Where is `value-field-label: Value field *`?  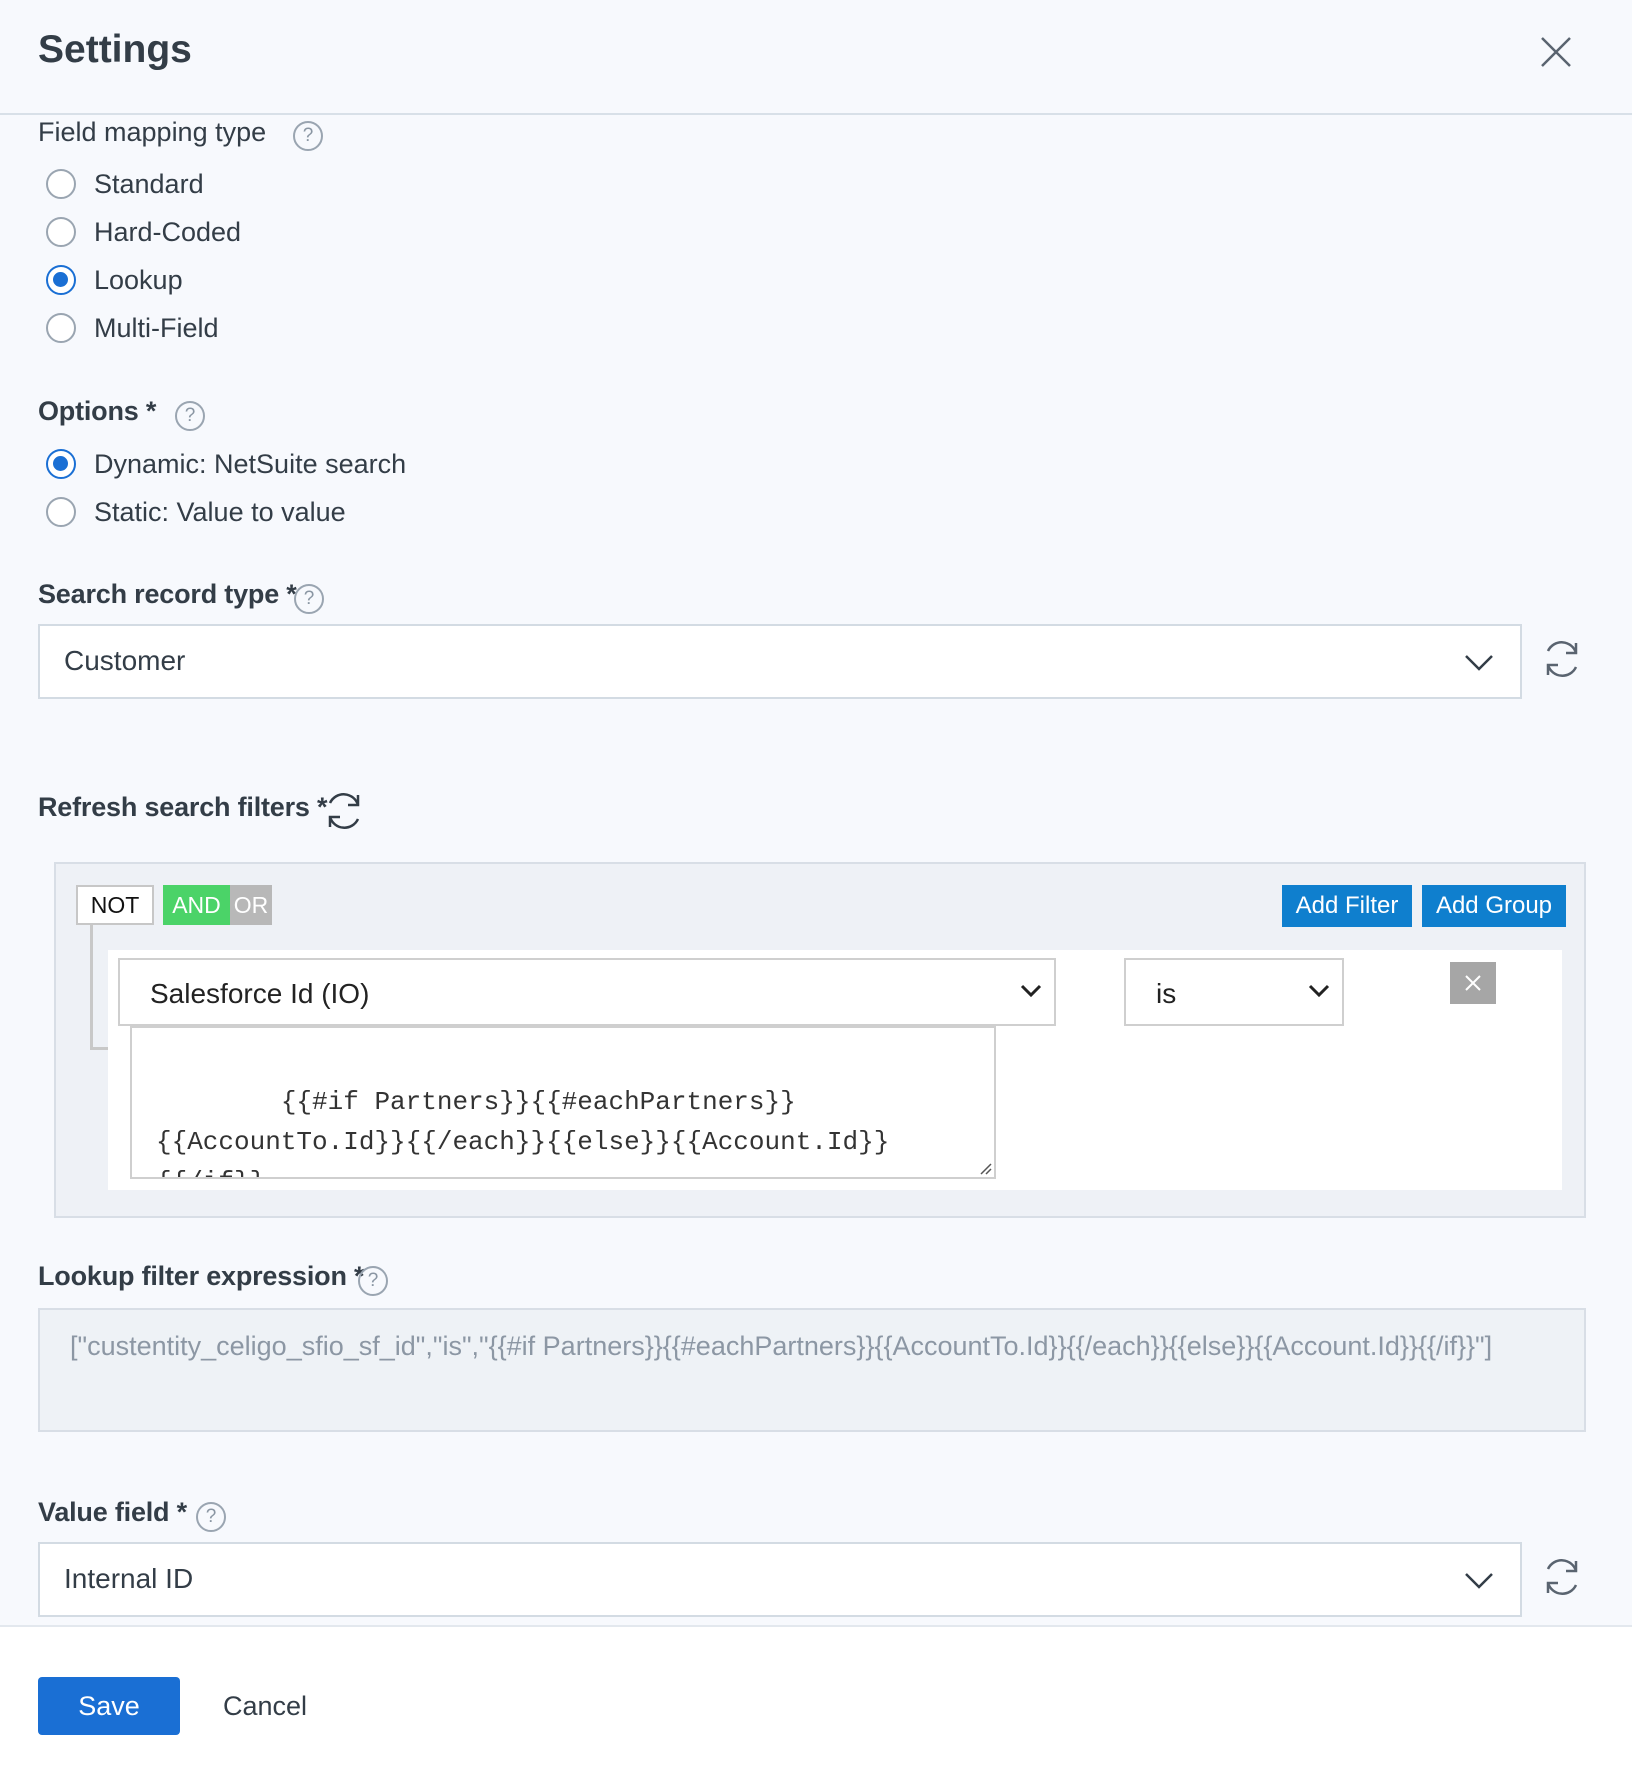 value-field-label: Value field * is located at coordinates (112, 1512).